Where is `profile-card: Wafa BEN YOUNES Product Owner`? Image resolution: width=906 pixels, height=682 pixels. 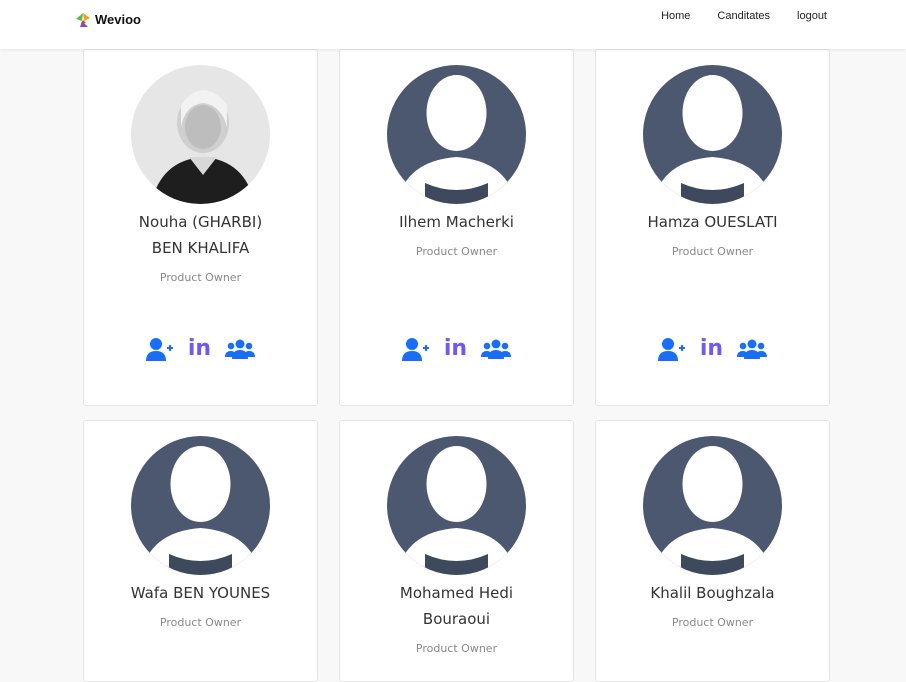 profile-card: Wafa BEN YOUNES Product Owner is located at coordinates (200, 551).